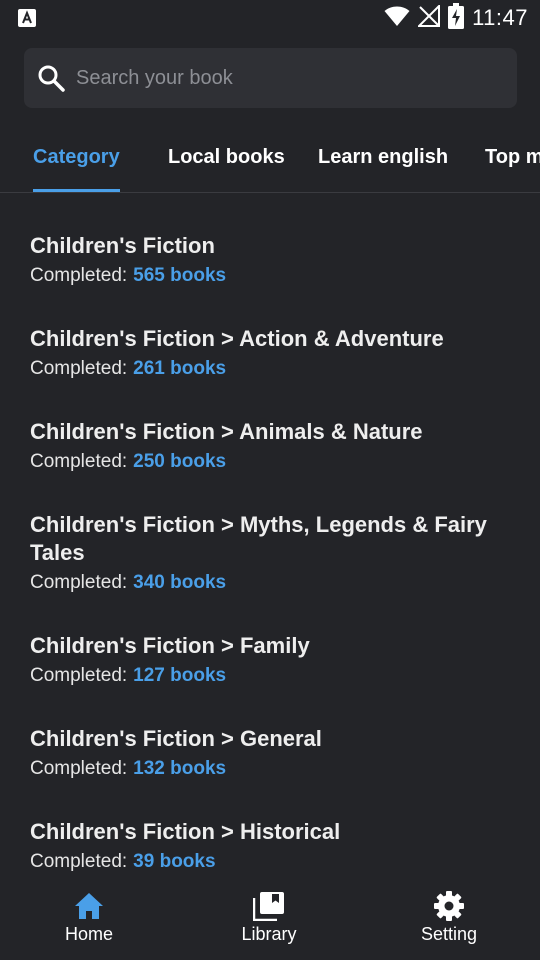  Describe the element at coordinates (296, 78) in the screenshot. I see `search-input` at that location.